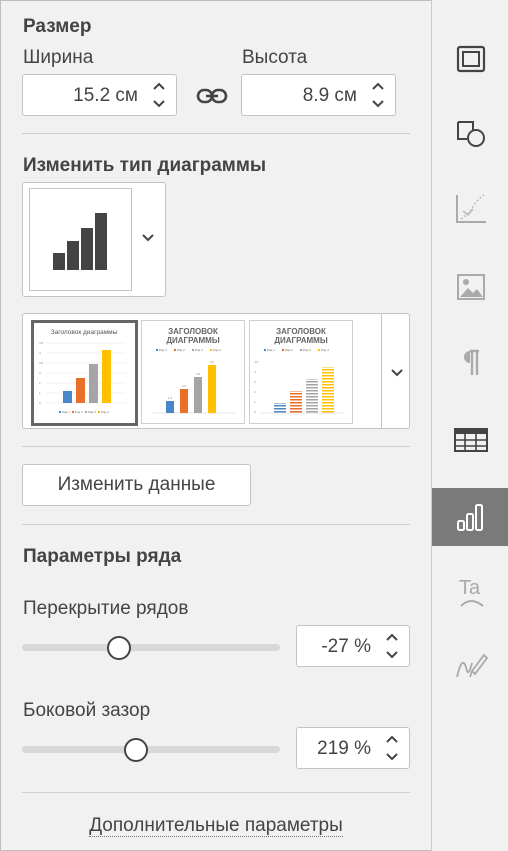  What do you see at coordinates (470, 134) in the screenshot?
I see `shape-settings-icon` at bounding box center [470, 134].